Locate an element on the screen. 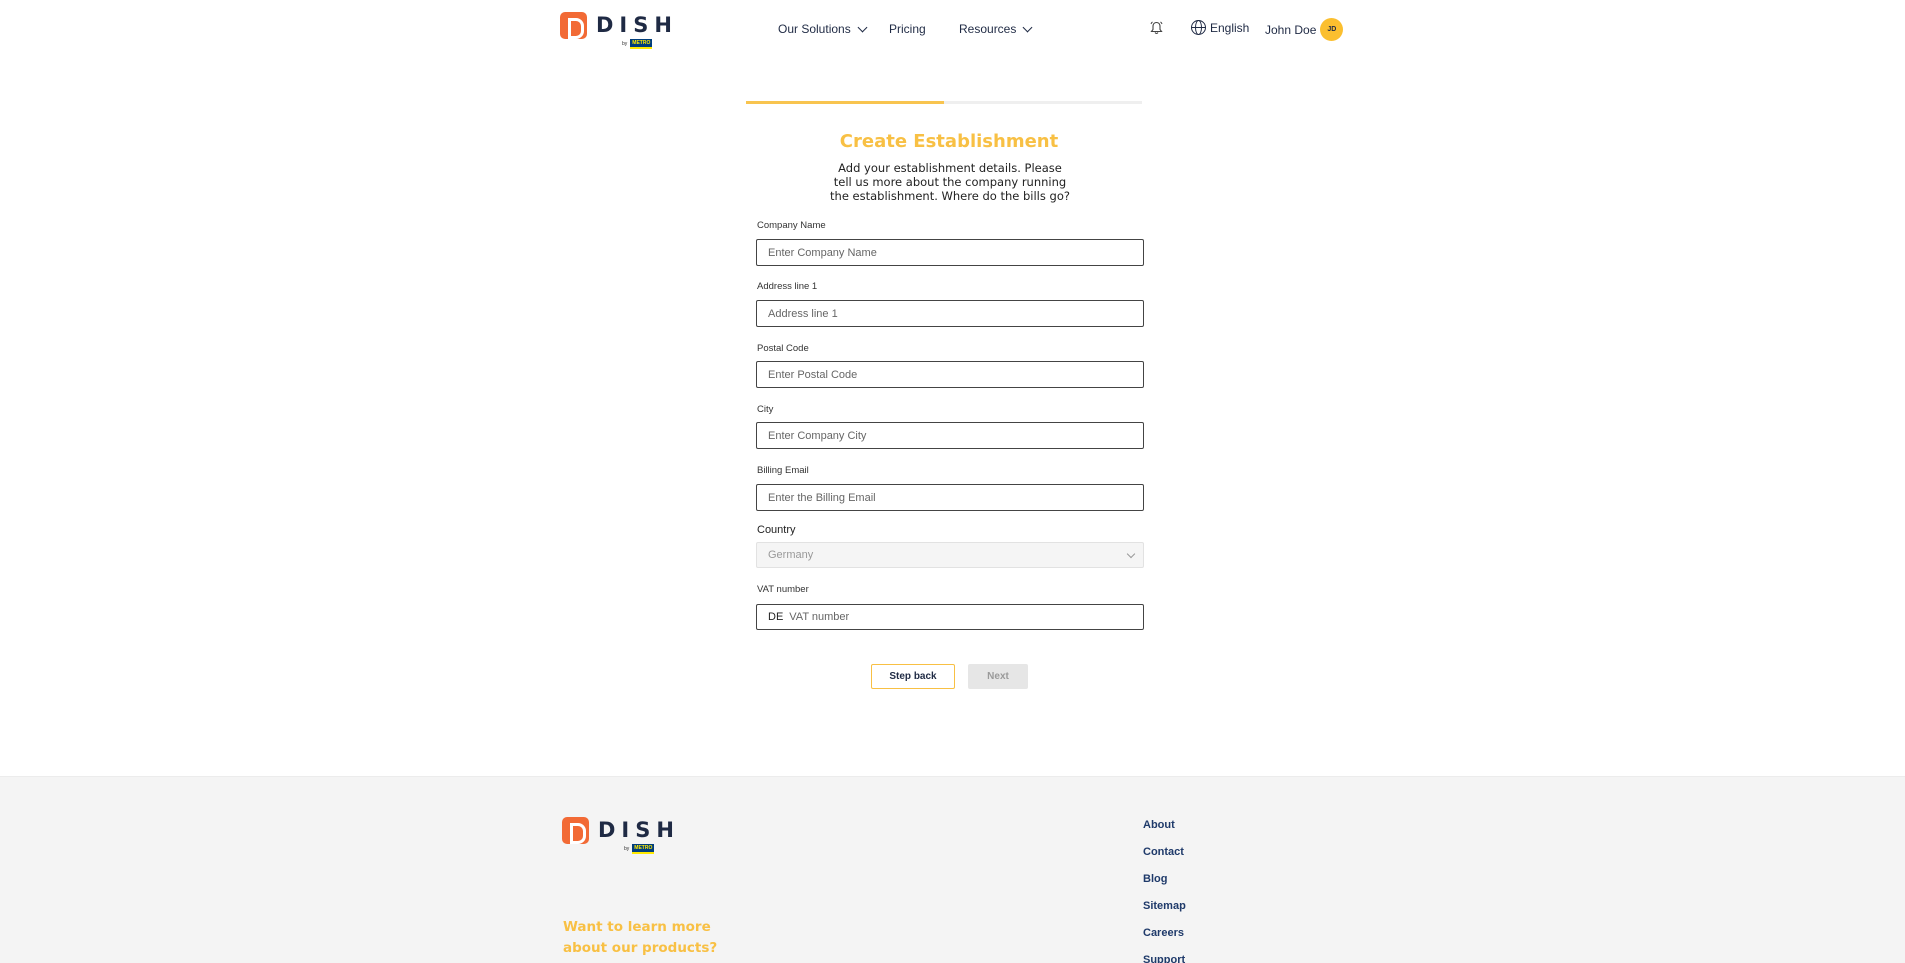 The image size is (1905, 963). vat-country-prefix: DE is located at coordinates (776, 617).